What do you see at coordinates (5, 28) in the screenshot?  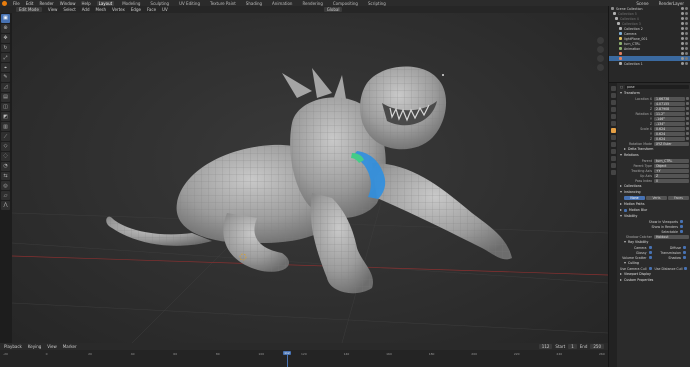 I see `cursor-icon: ⊕` at bounding box center [5, 28].